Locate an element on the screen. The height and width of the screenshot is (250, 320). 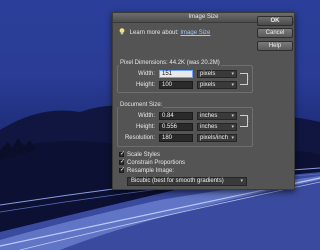
constrain-proportions-label: Constrain Proportions is located at coordinates (156, 163).